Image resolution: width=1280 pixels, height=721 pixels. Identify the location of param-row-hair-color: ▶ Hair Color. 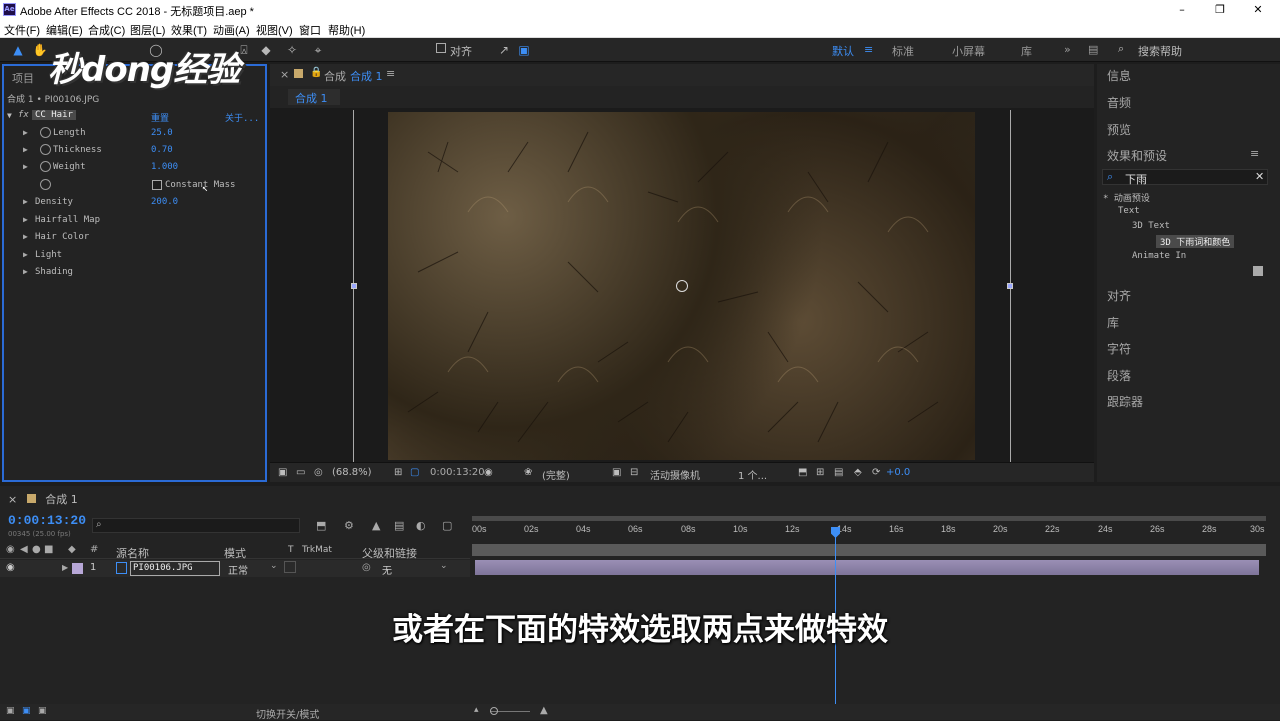
(134, 237).